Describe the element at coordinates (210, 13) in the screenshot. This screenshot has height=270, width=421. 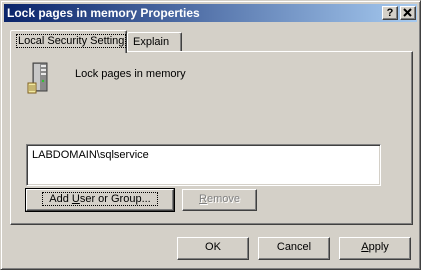
I see `title-bar: Lock pages in memory Properties ?` at that location.